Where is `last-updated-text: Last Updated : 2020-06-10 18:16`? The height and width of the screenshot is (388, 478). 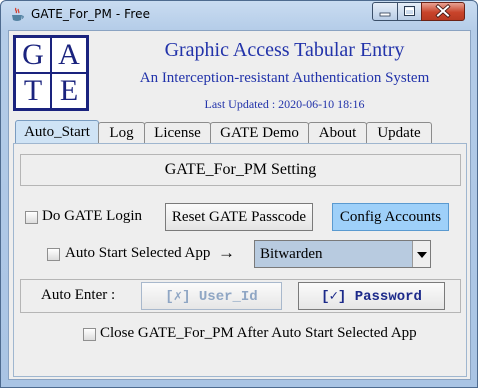
last-updated-text: Last Updated : 2020-06-10 18:16 is located at coordinates (284, 104).